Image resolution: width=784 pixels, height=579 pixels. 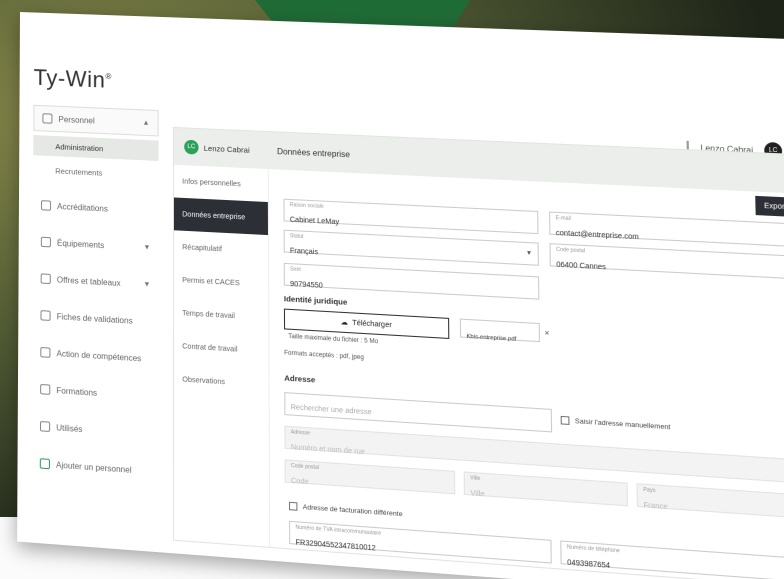 What do you see at coordinates (45, 315) in the screenshot?
I see `list-icon` at bounding box center [45, 315].